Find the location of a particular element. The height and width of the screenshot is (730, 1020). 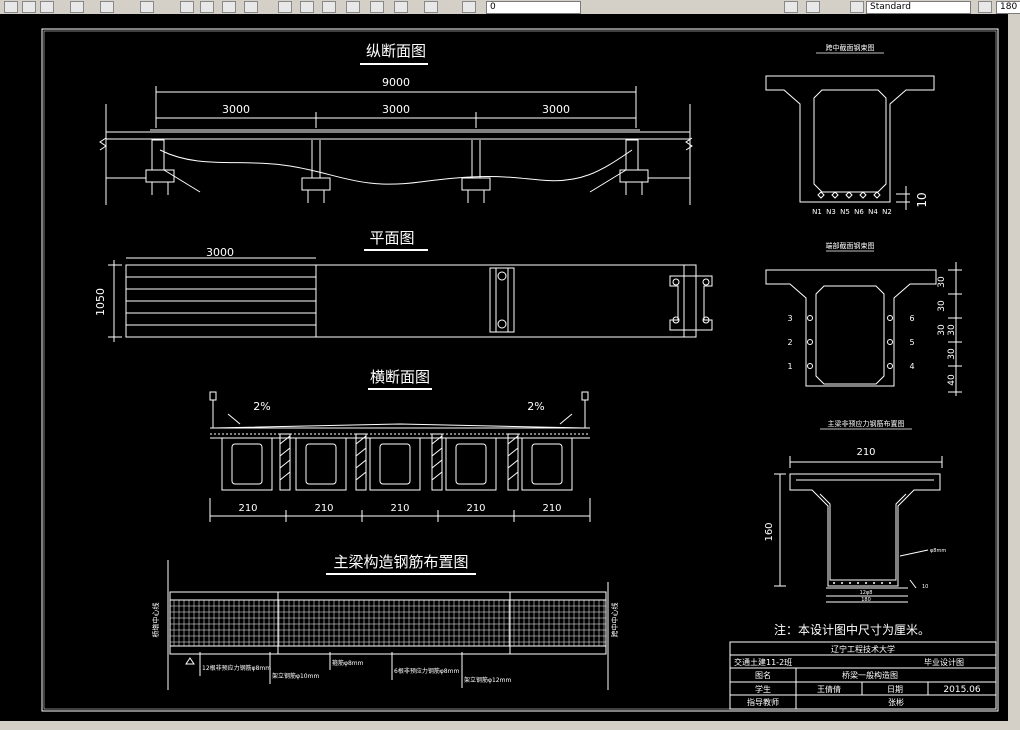

midspan-dim: 10 is located at coordinates (922, 199).